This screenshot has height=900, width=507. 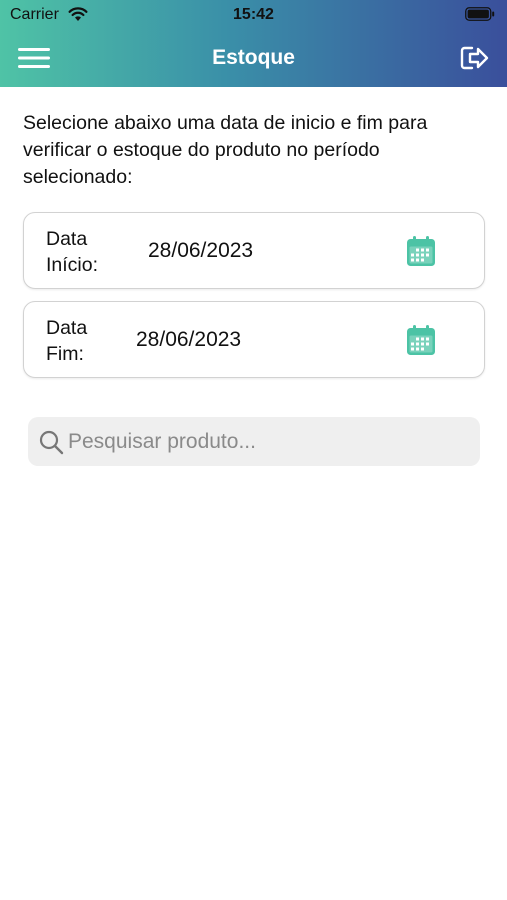 I want to click on app-header: Carrier 15:42 Estoque, so click(x=253, y=43).